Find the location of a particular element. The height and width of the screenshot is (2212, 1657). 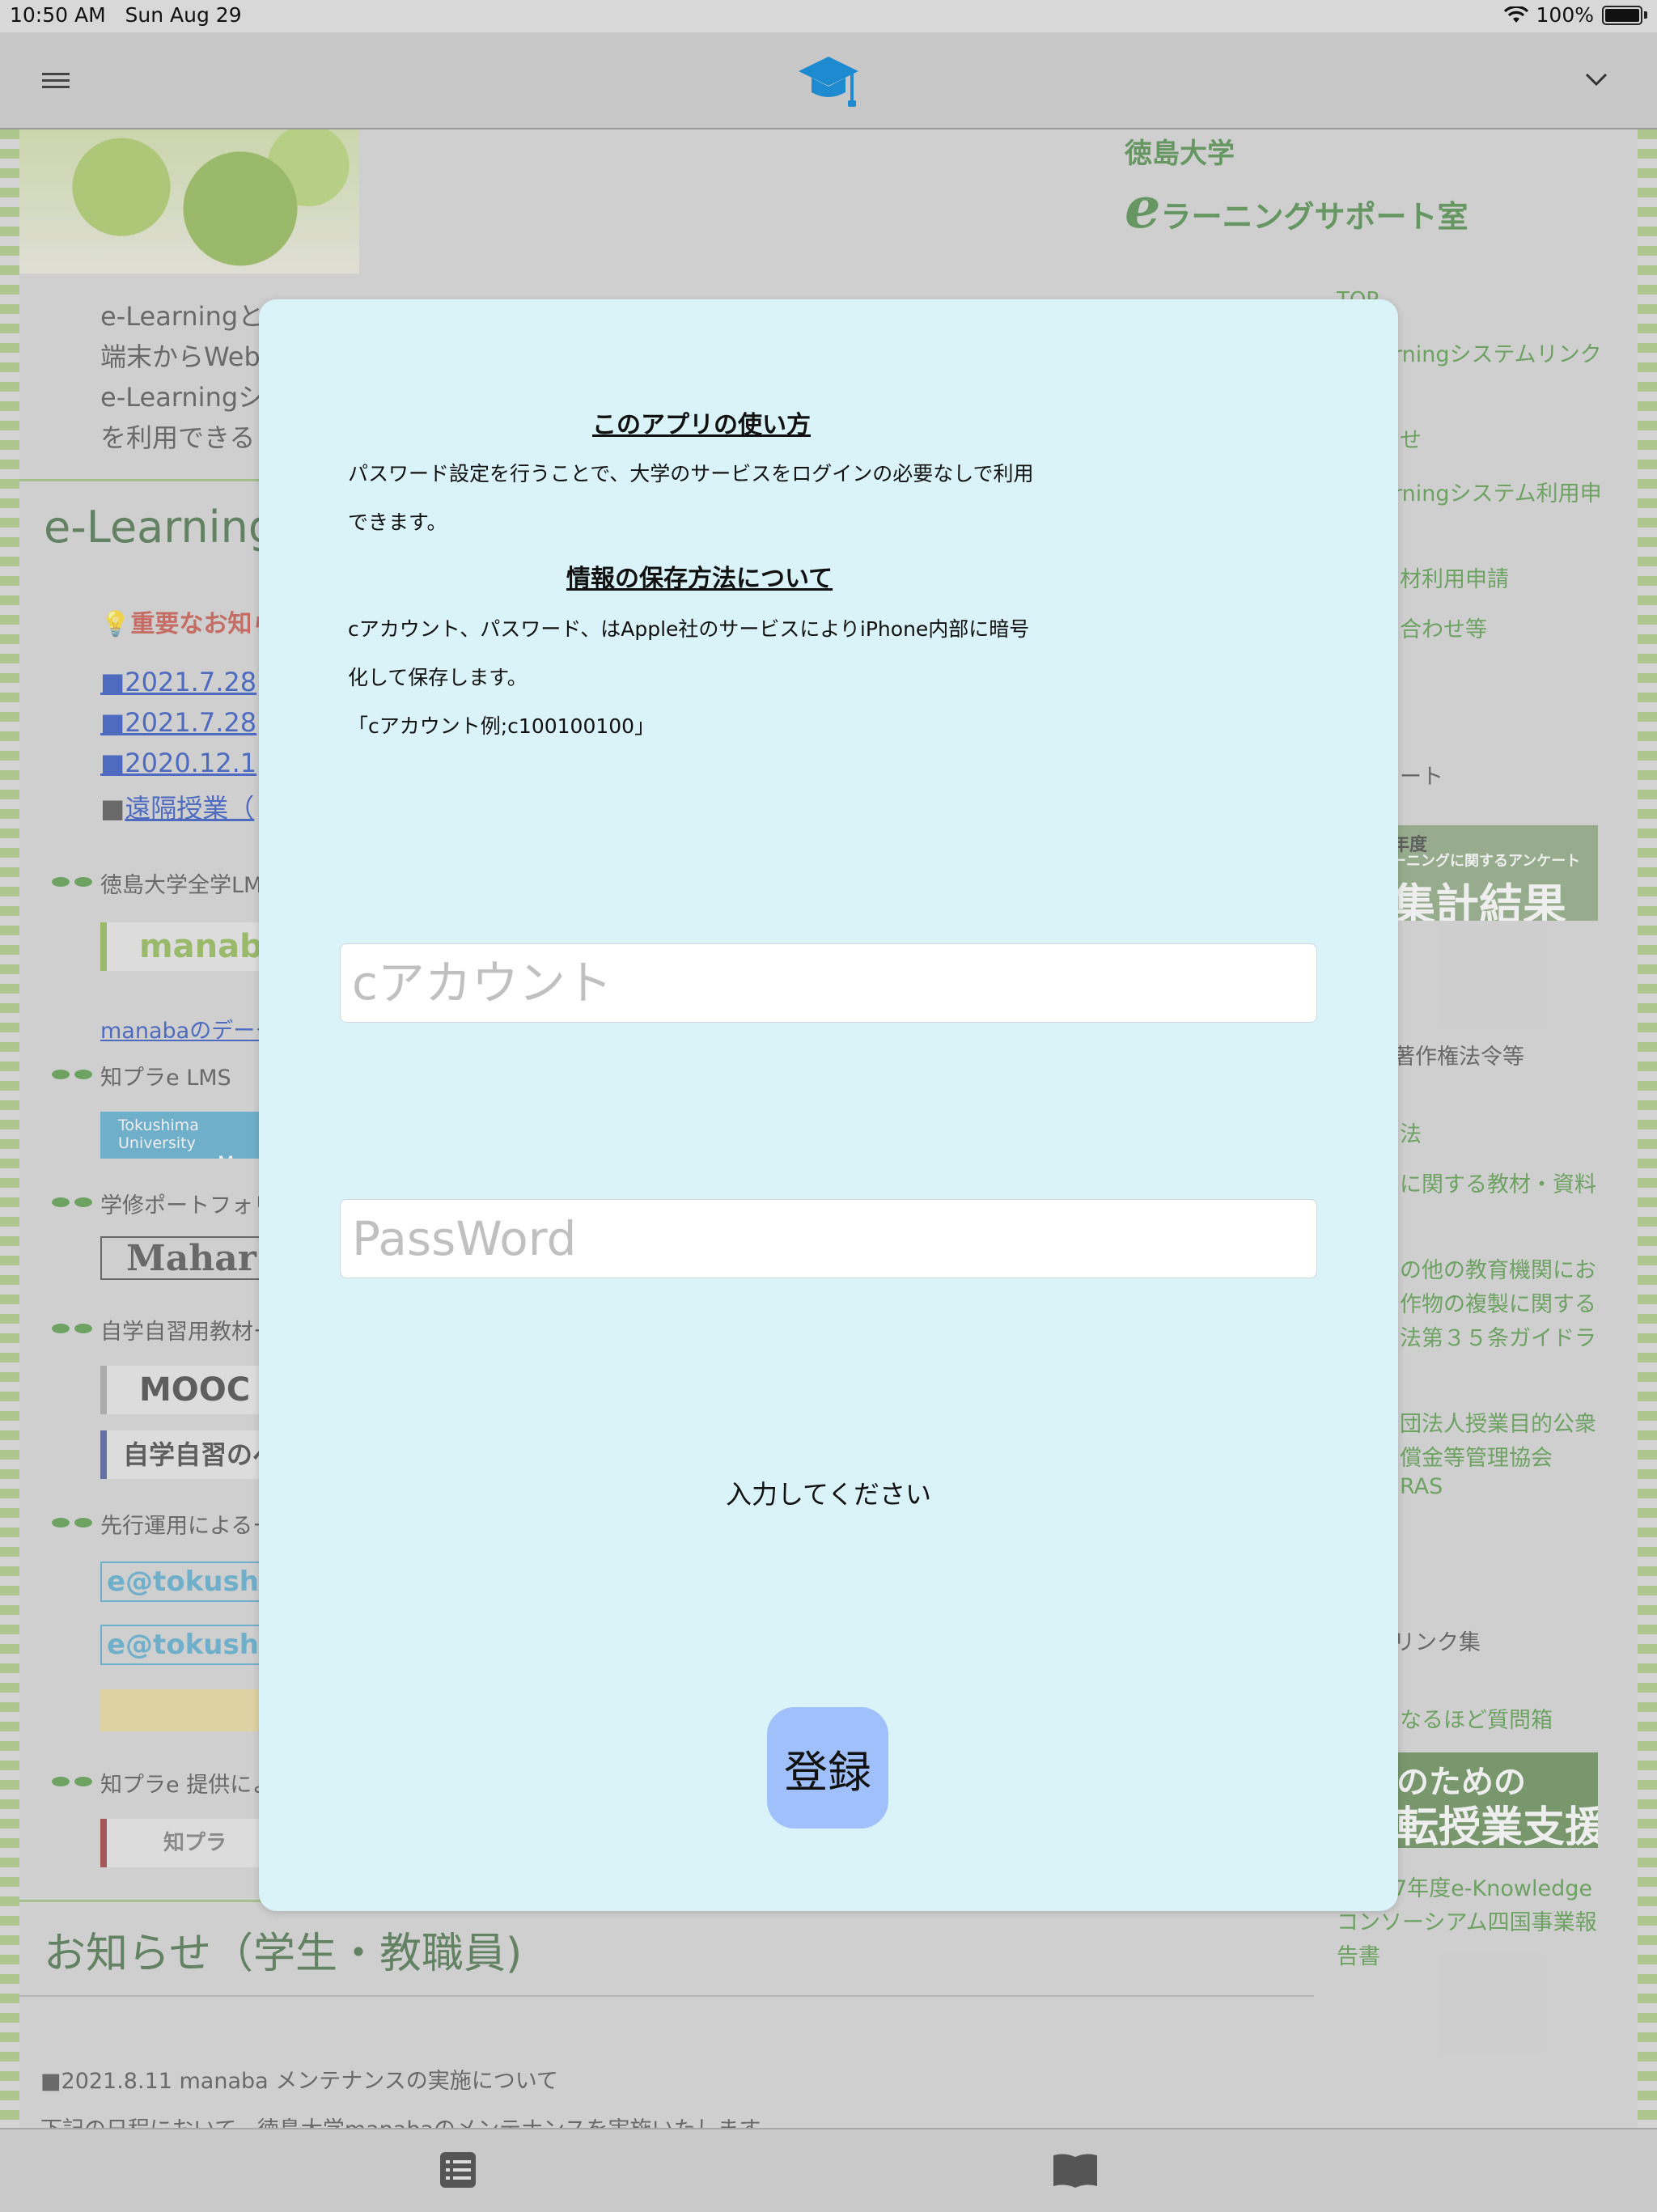

status-time: 10:50 AM Sun Aug 29 is located at coordinates (126, 15).